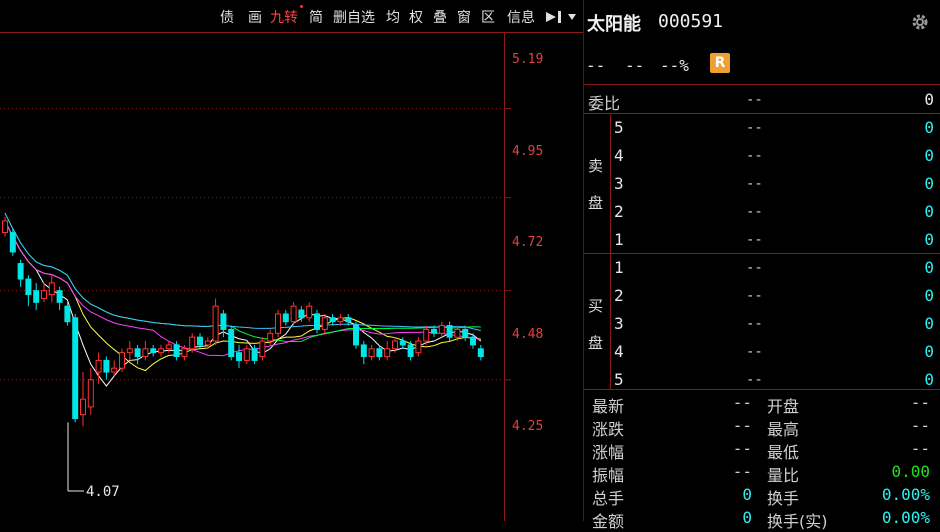  What do you see at coordinates (608, 475) in the screenshot?
I see `stat-label: 振幅` at bounding box center [608, 475].